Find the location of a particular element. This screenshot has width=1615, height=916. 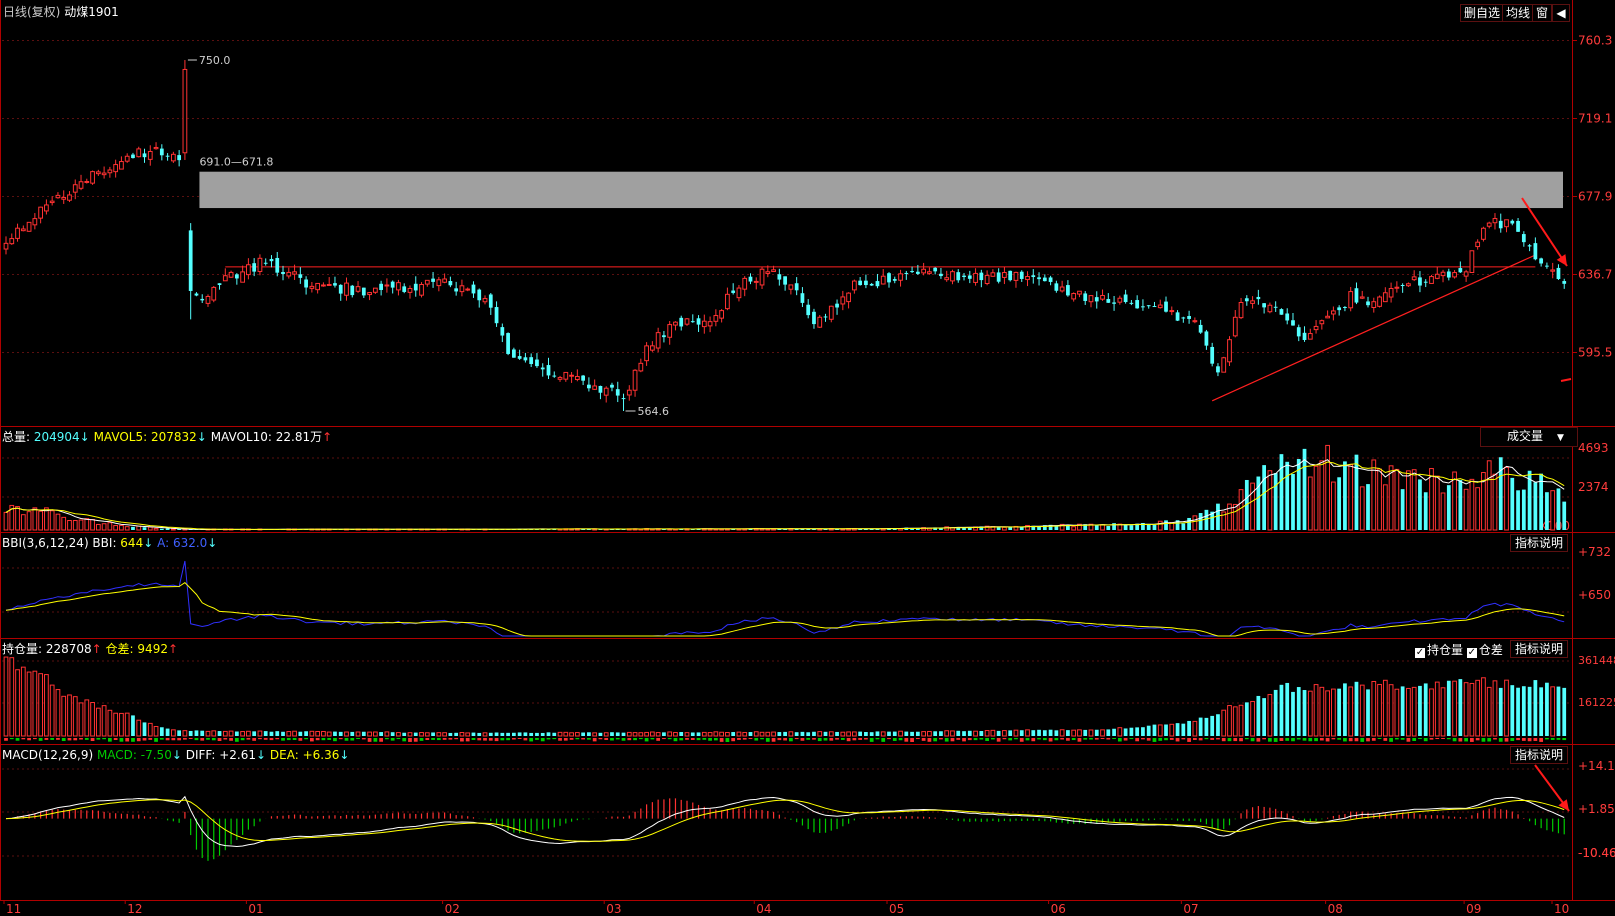

arrow-left-bar-icon: ◀ is located at coordinates (1561, 13).